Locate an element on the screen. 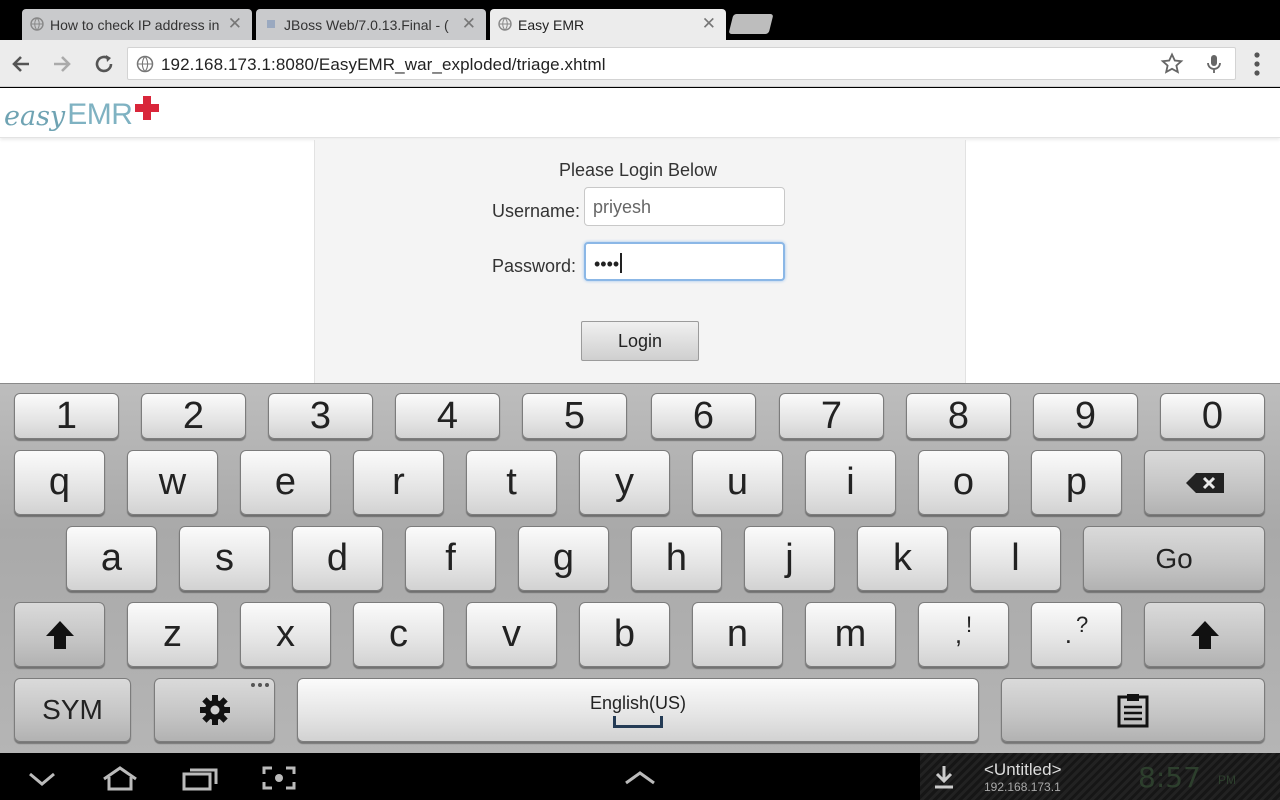 The image size is (1280, 800). screenshot-icon is located at coordinates (279, 778).